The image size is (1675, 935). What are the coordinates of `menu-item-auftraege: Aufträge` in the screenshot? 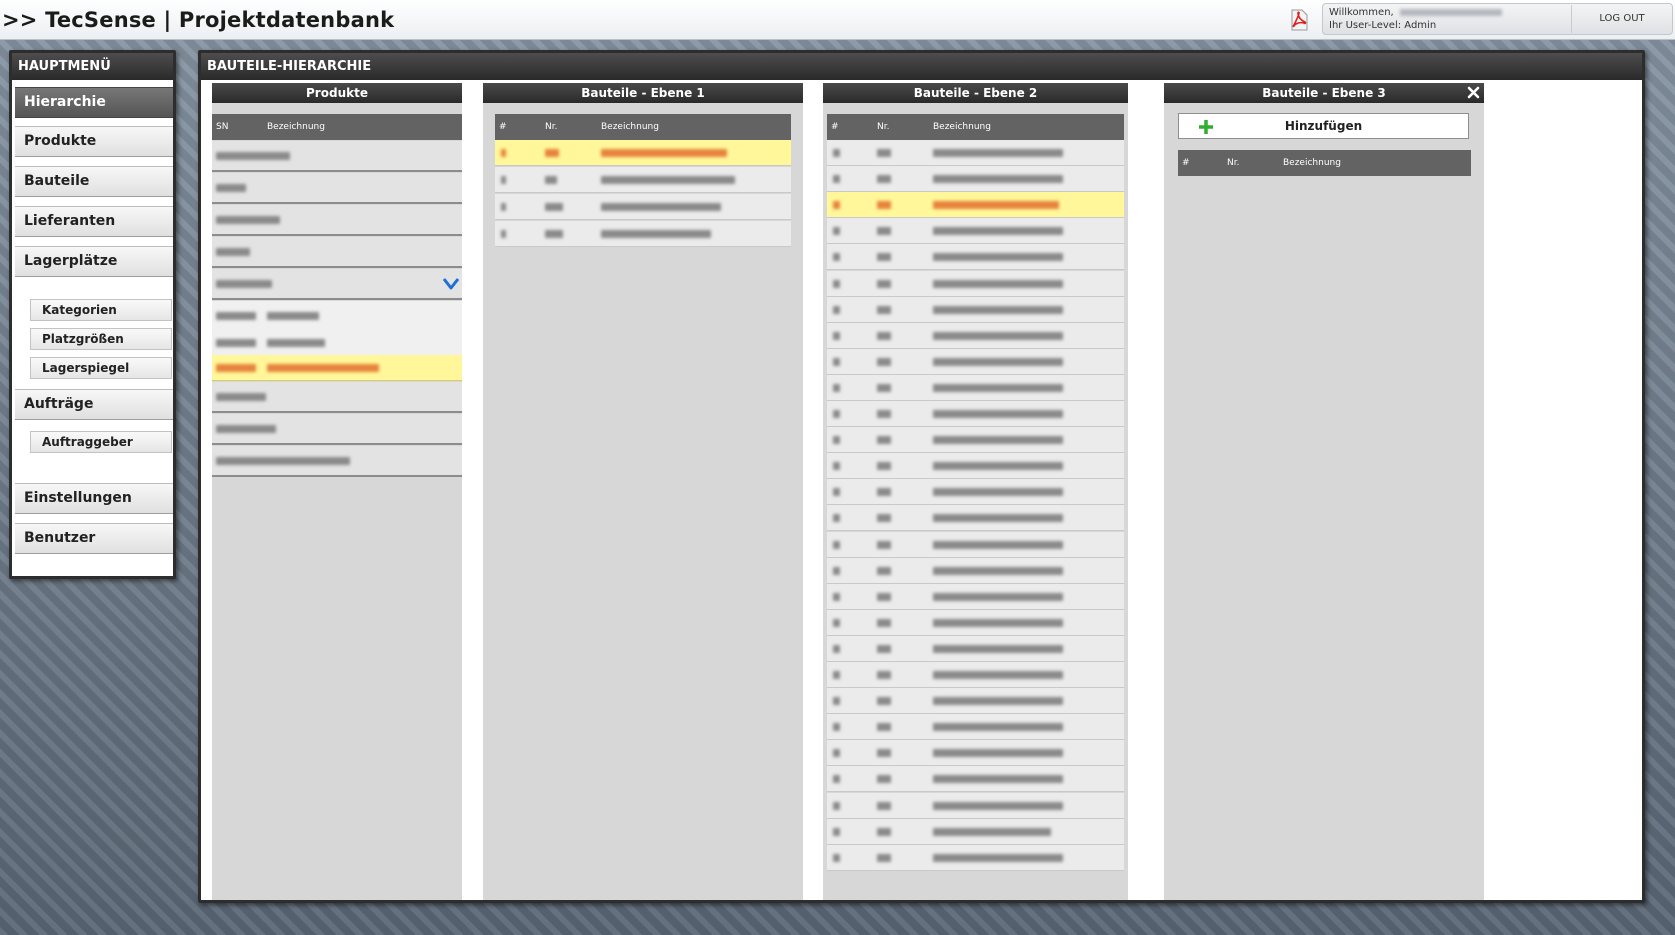 It's located at (94, 404).